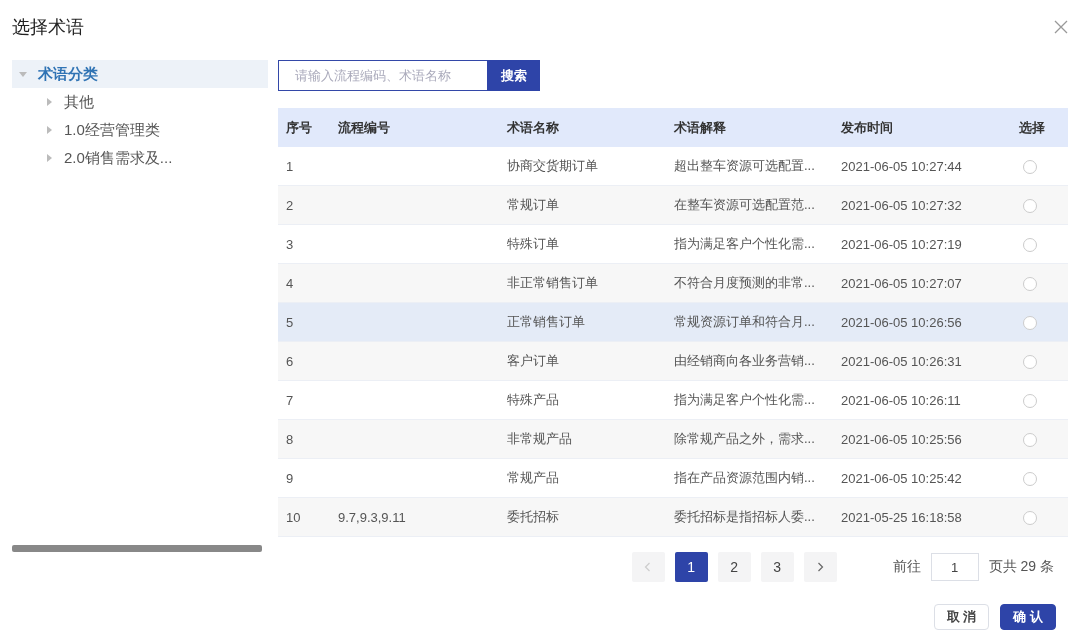  What do you see at coordinates (290, 244) in the screenshot?
I see `table-cell: 3` at bounding box center [290, 244].